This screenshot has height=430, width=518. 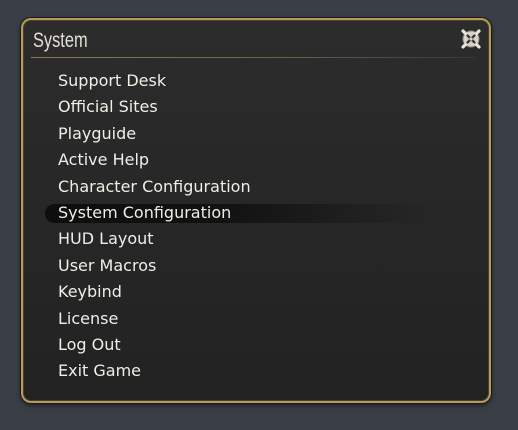 What do you see at coordinates (100, 371) in the screenshot?
I see `menu-item-label: Exit Game` at bounding box center [100, 371].